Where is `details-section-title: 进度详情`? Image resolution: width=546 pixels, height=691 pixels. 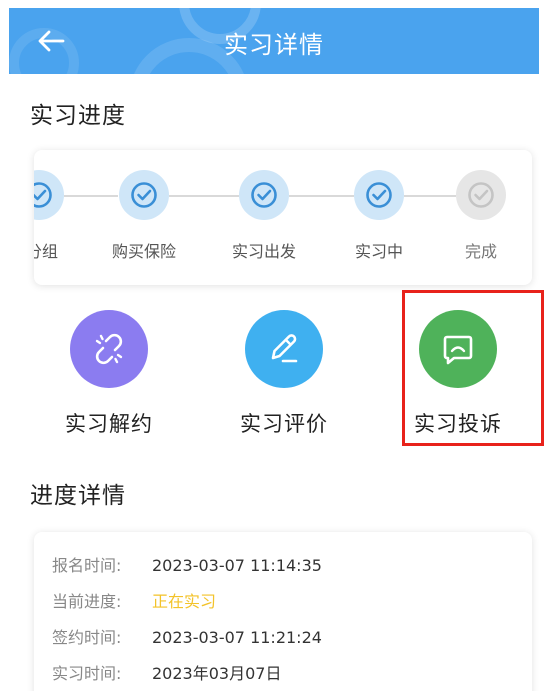 details-section-title: 进度详情 is located at coordinates (78, 496).